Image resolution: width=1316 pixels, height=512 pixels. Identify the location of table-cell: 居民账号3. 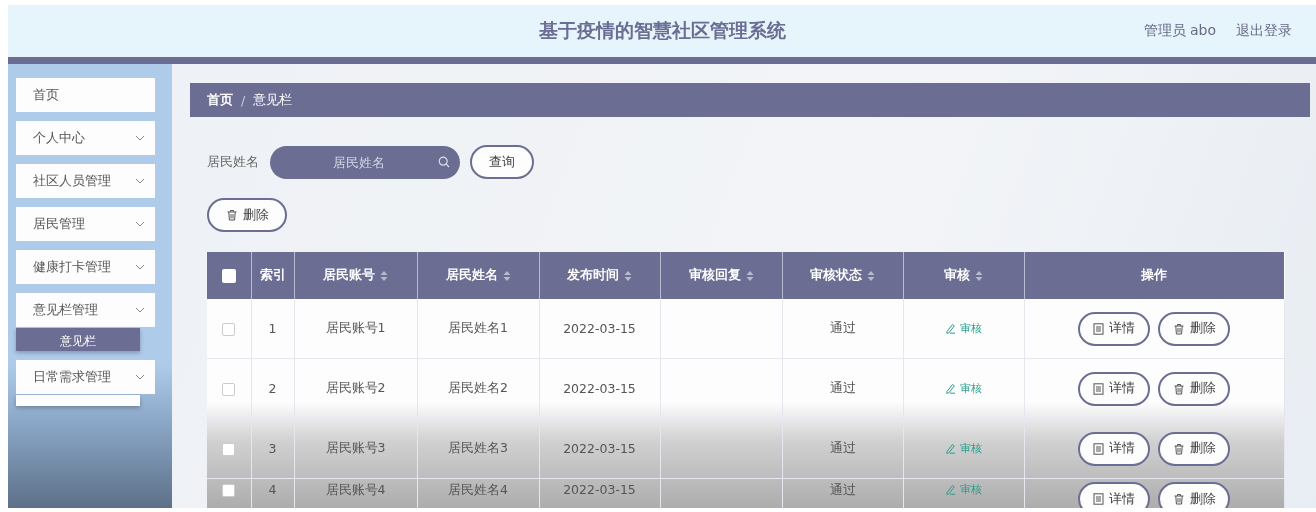
(355, 447).